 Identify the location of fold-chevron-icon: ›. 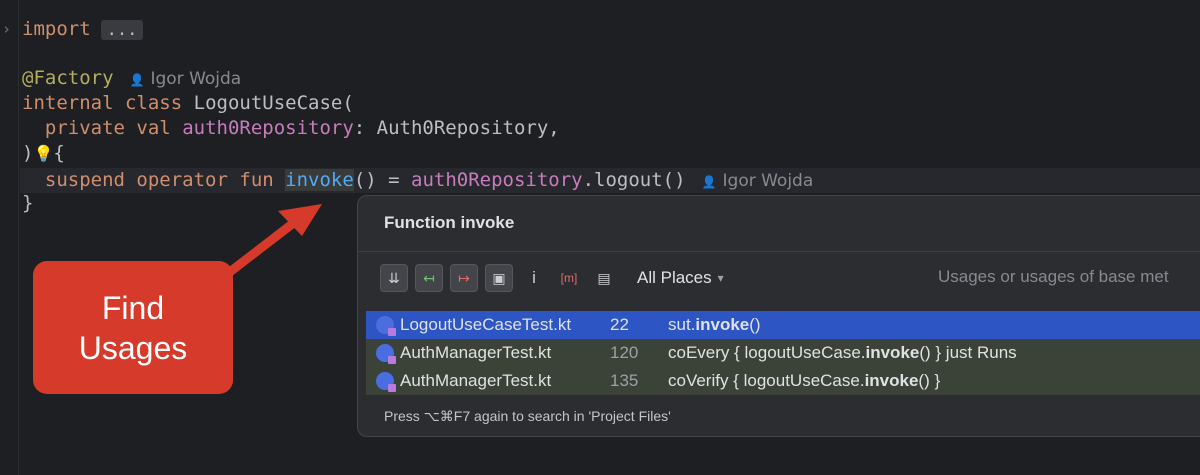
(6, 29).